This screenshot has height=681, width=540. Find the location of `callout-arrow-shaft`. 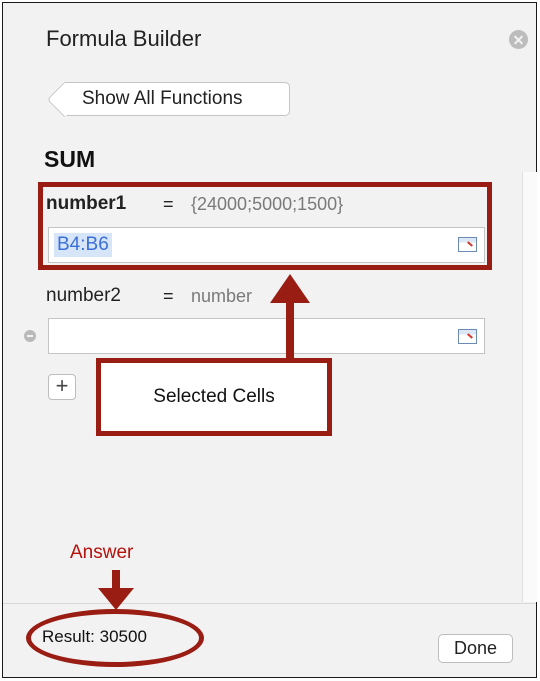

callout-arrow-shaft is located at coordinates (290, 329).